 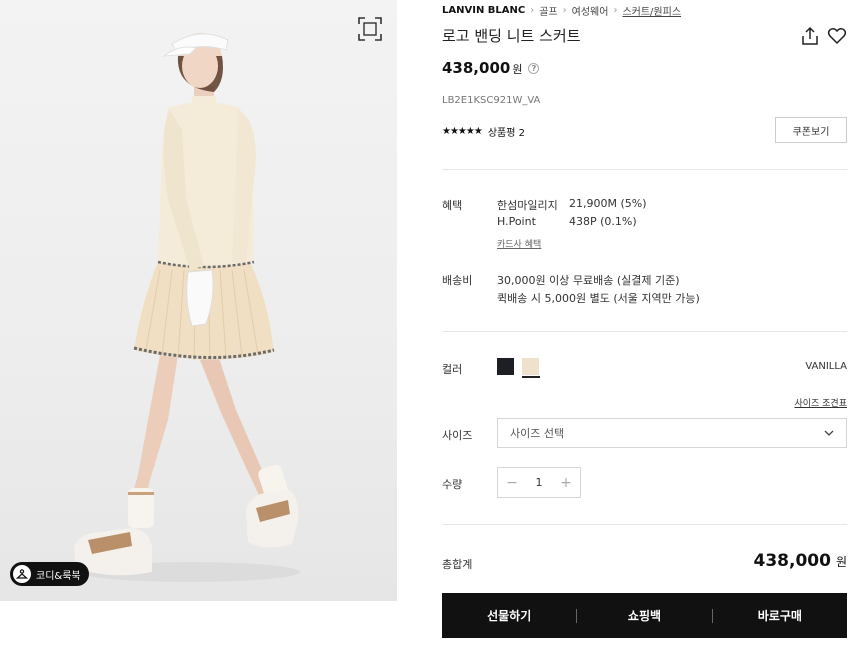 What do you see at coordinates (58, 576) in the screenshot?
I see `lookbook-label: 코디&룩북` at bounding box center [58, 576].